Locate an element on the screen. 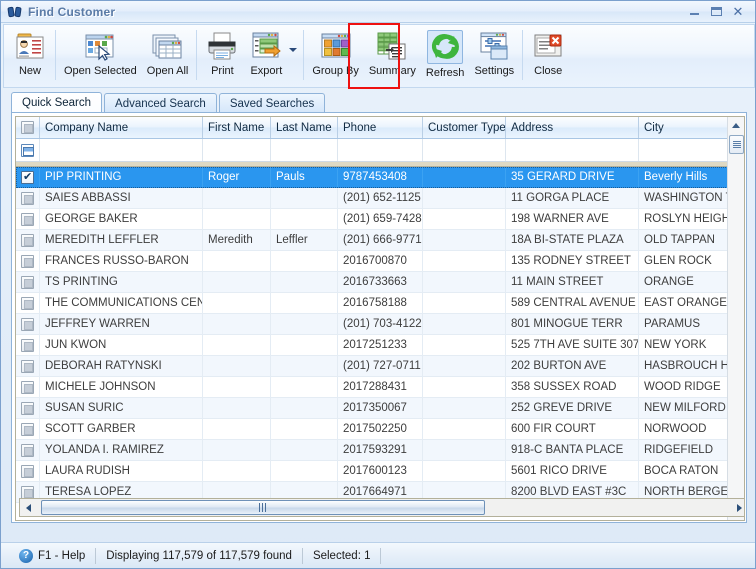  cell-phone: 2017251233 is located at coordinates (380, 345).